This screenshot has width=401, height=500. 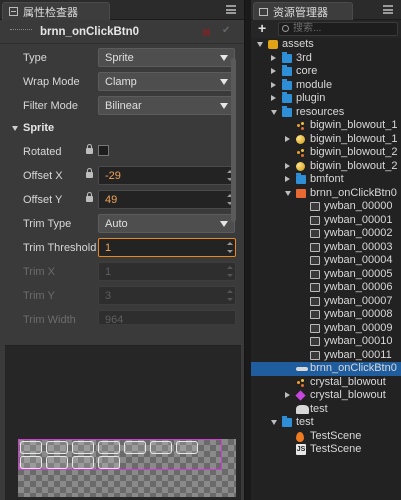 What do you see at coordinates (103, 150) in the screenshot?
I see `rotated-checkbox` at bounding box center [103, 150].